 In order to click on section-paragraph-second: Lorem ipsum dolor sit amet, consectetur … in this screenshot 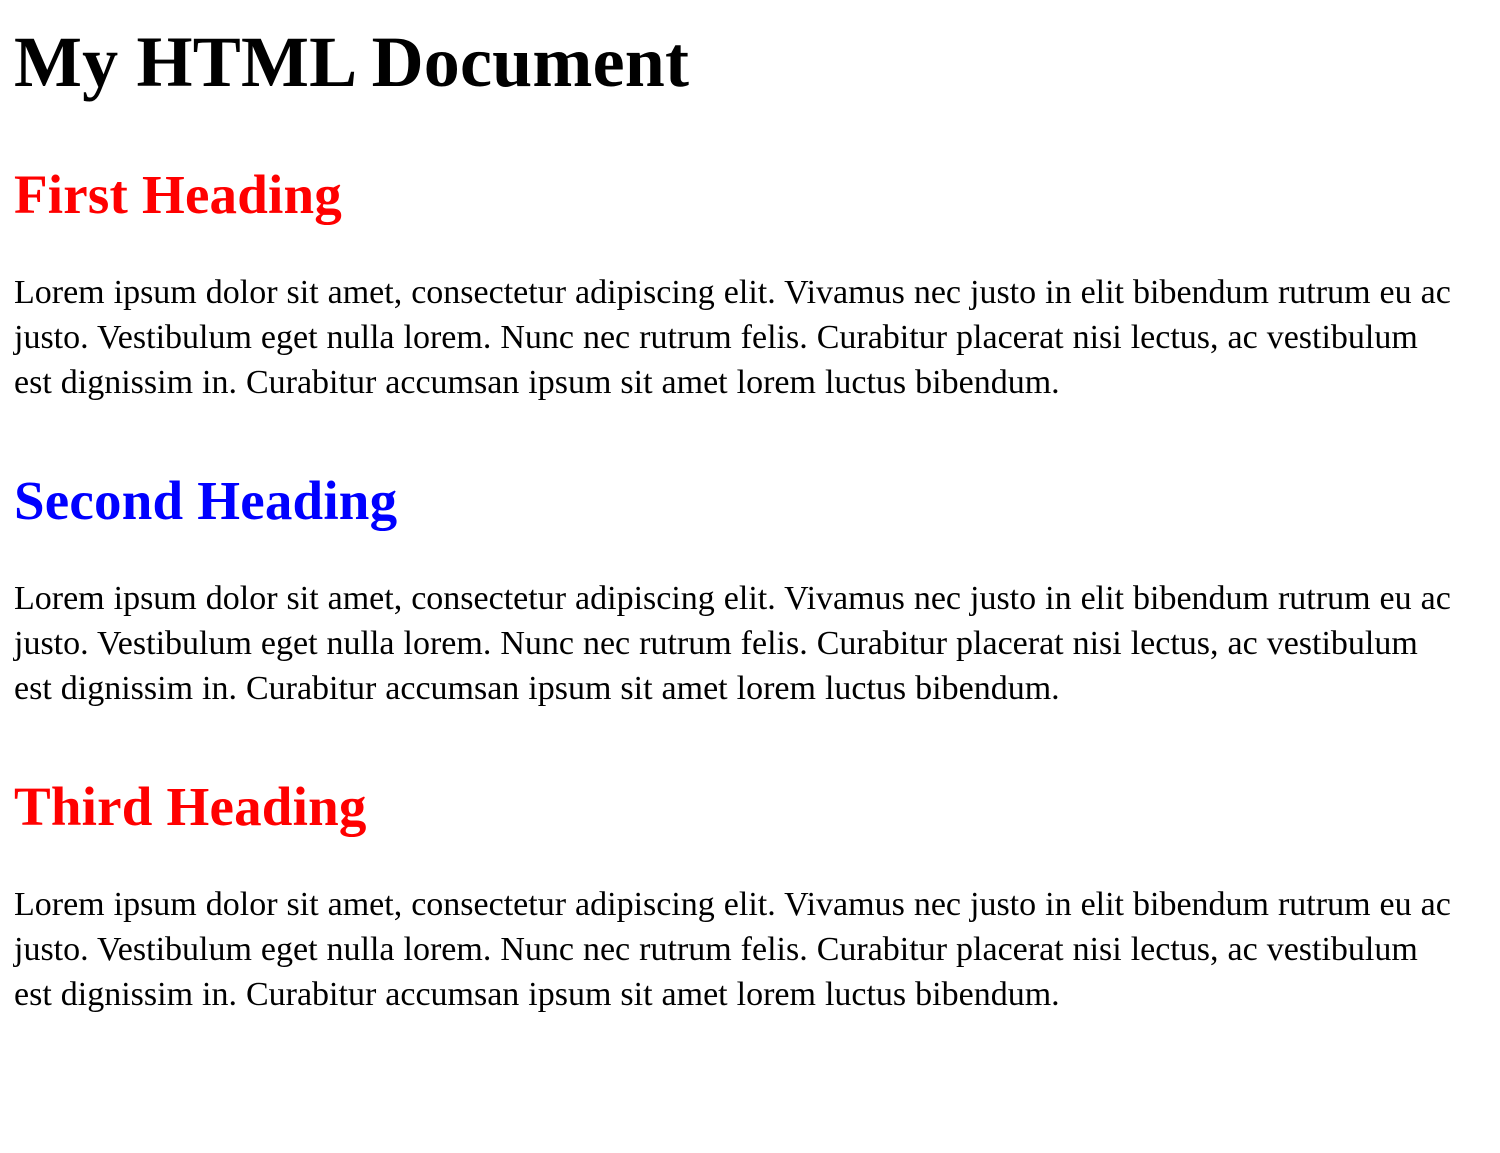, I will do `click(732, 644)`.